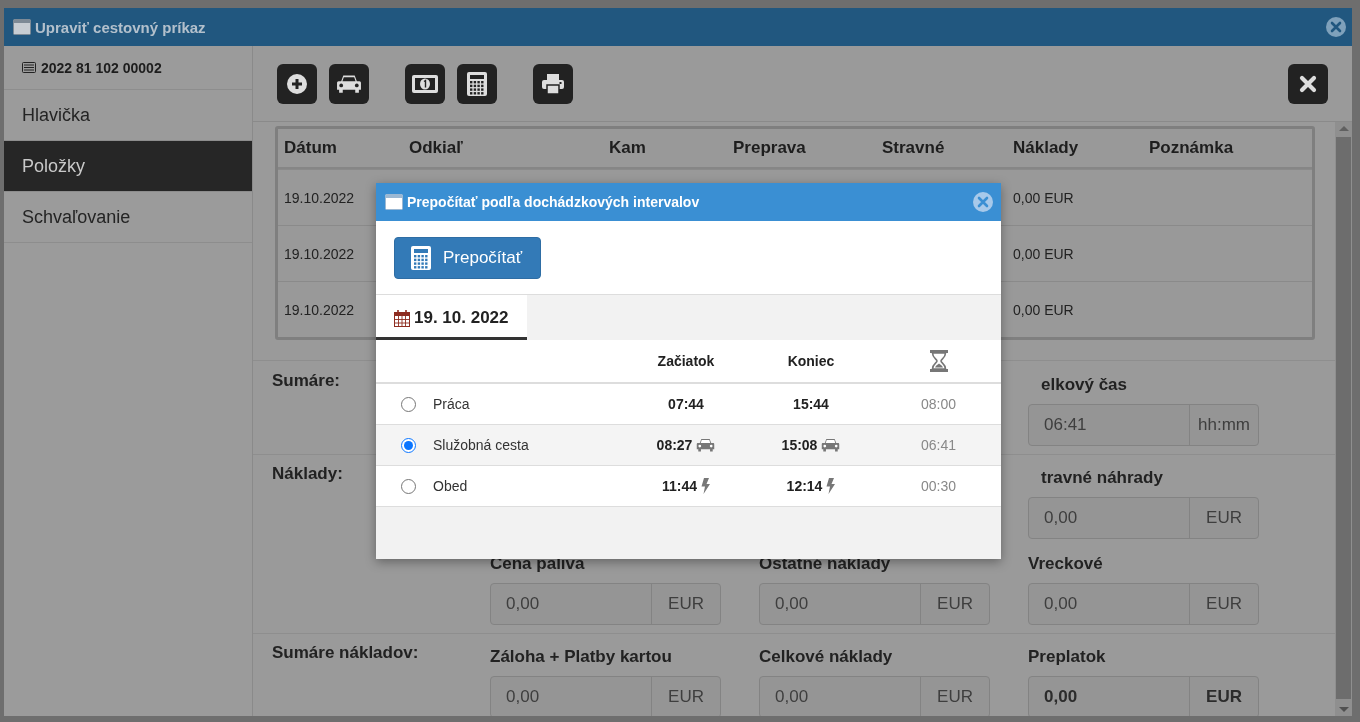  Describe the element at coordinates (553, 202) in the screenshot. I see `dialog-title: Prepočítať podľa dochádzkových intervalov` at that location.